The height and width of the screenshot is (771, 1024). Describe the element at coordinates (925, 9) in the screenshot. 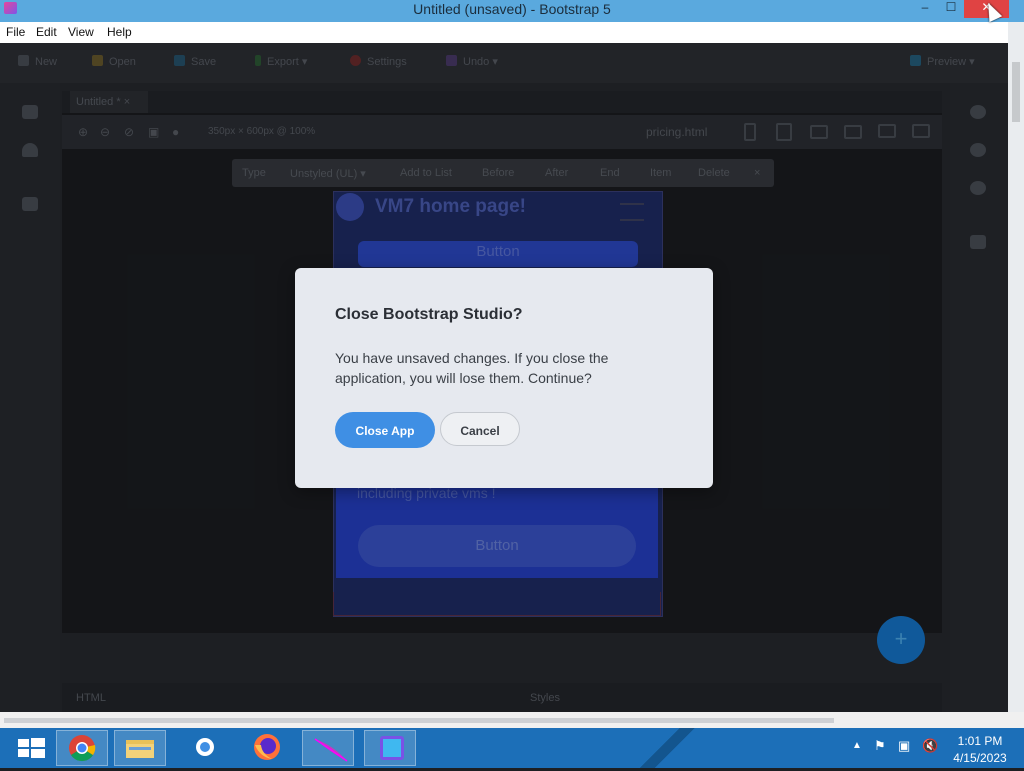

I see `minimize-button: –` at that location.